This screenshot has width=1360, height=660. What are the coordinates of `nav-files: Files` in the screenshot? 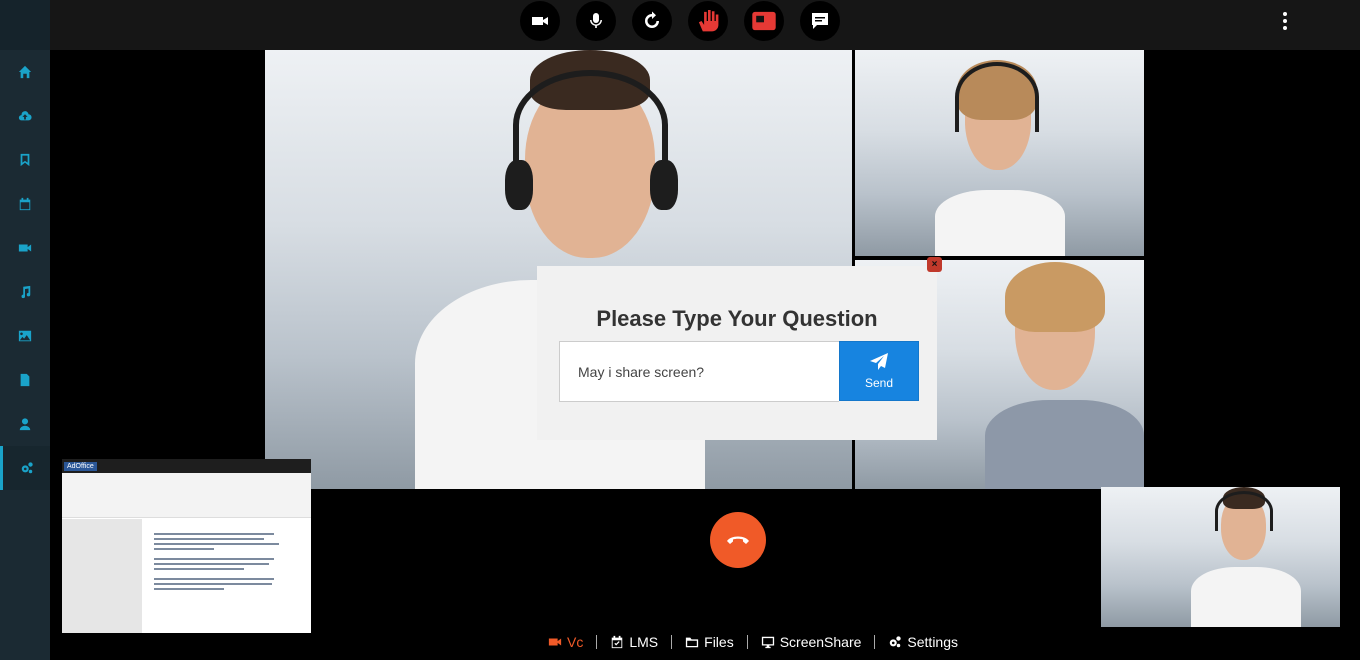 It's located at (709, 642).